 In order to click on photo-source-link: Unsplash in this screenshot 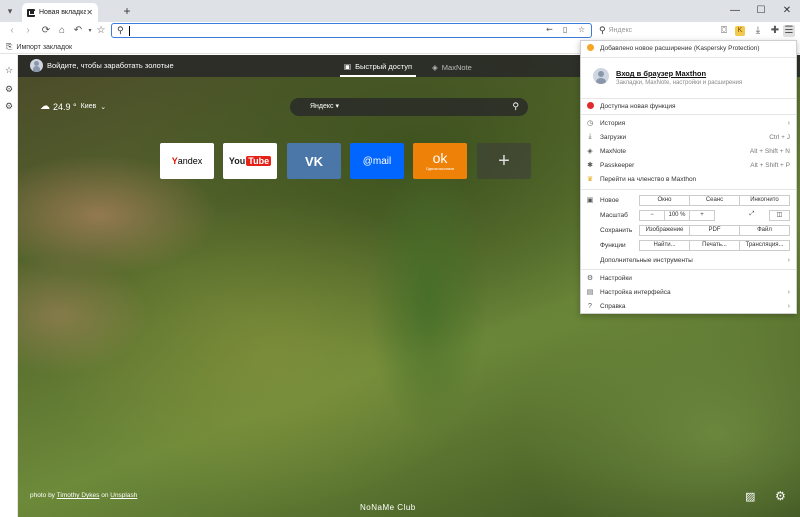, I will do `click(123, 495)`.